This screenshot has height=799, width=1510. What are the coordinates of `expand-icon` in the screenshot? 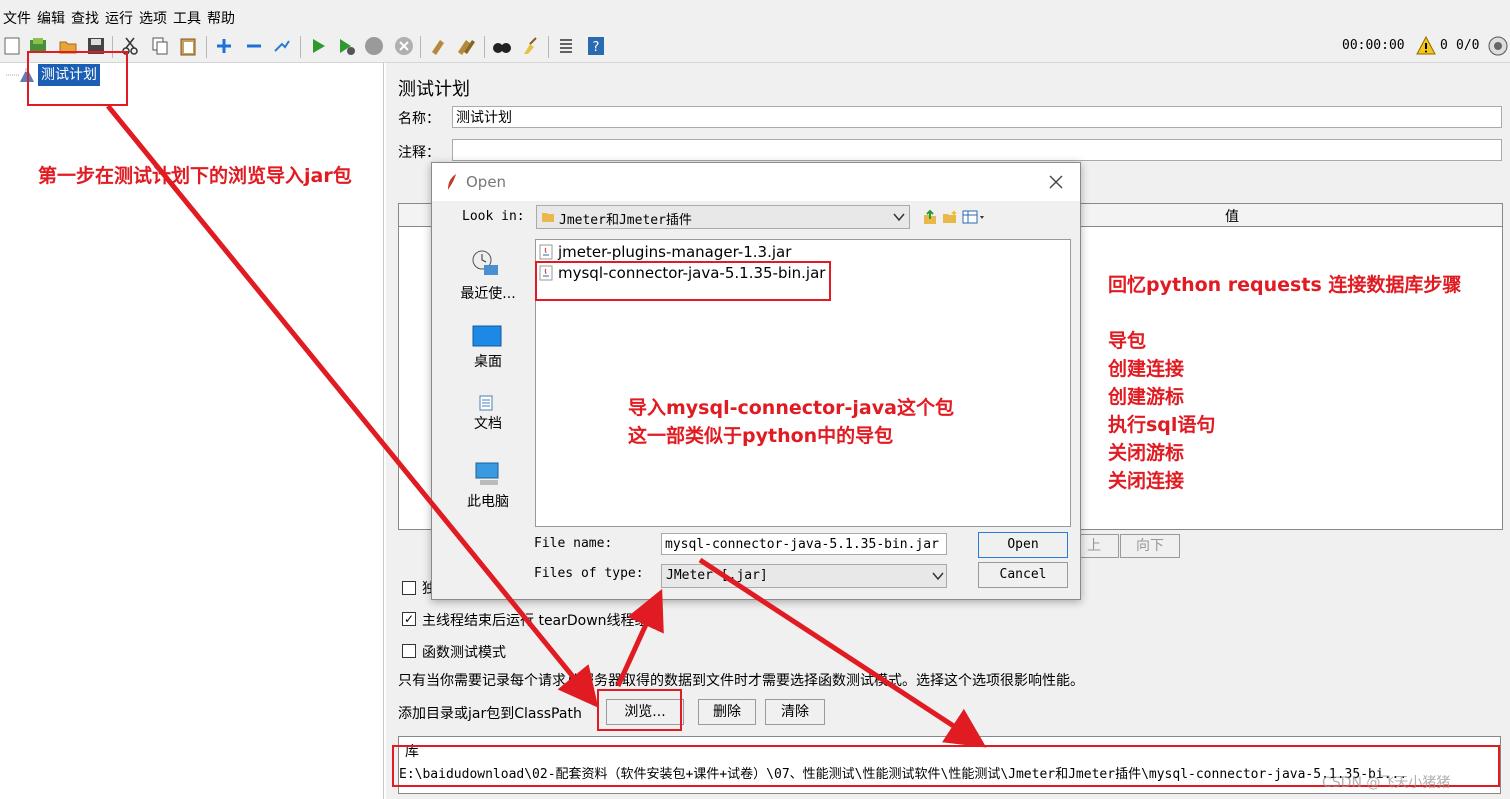 It's located at (224, 46).